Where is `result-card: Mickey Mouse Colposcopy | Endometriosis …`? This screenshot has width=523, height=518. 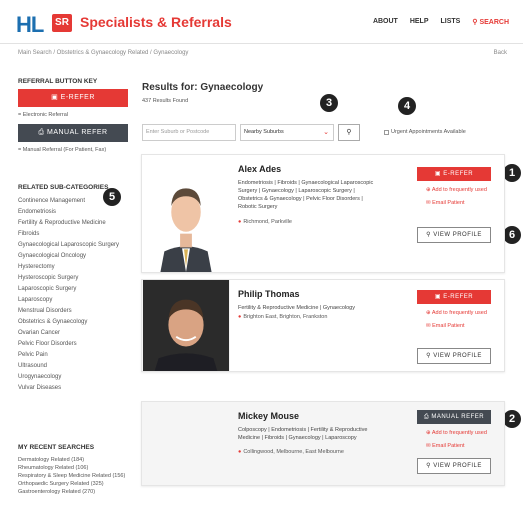 result-card: Mickey Mouse Colposcopy | Endometriosis … is located at coordinates (323, 443).